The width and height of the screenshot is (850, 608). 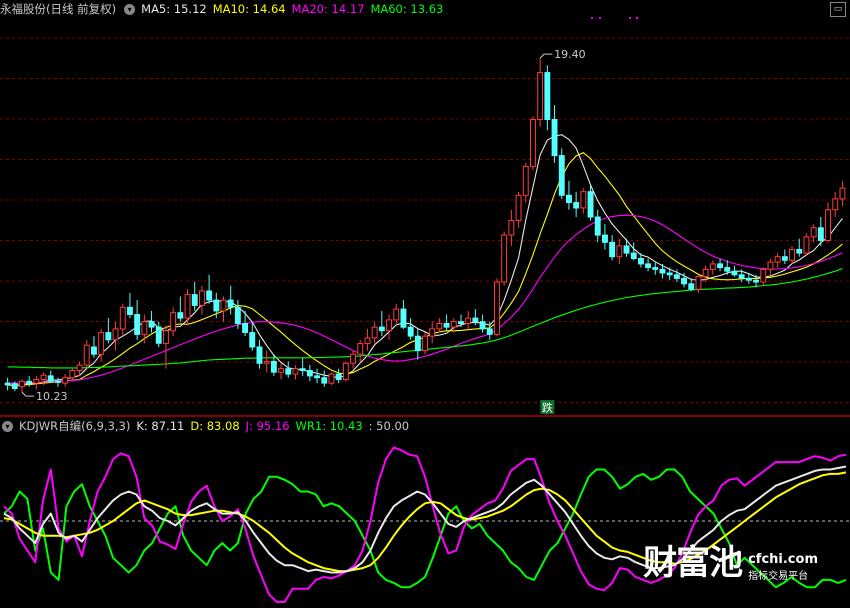 What do you see at coordinates (838, 9) in the screenshot?
I see `collapse-icon: ▭` at bounding box center [838, 9].